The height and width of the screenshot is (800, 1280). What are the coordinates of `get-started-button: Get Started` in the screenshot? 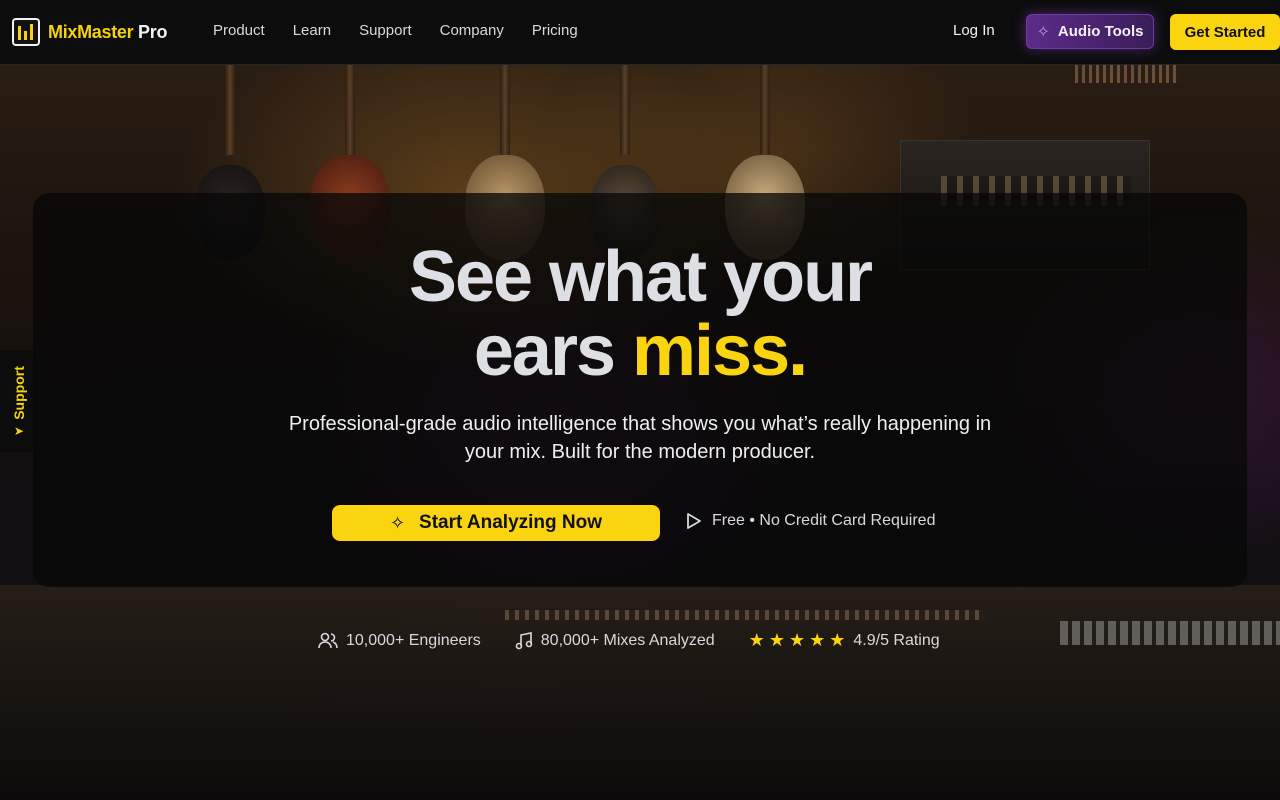 It's located at (1225, 32).